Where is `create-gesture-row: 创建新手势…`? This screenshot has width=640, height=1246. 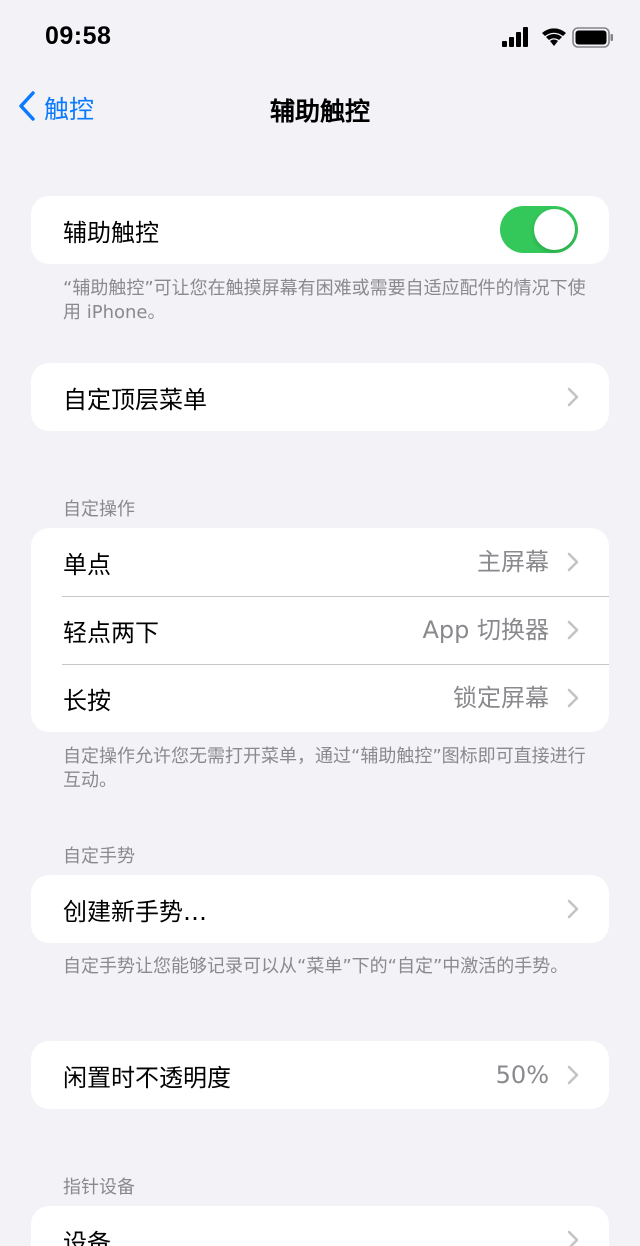
create-gesture-row: 创建新手势… is located at coordinates (320, 909).